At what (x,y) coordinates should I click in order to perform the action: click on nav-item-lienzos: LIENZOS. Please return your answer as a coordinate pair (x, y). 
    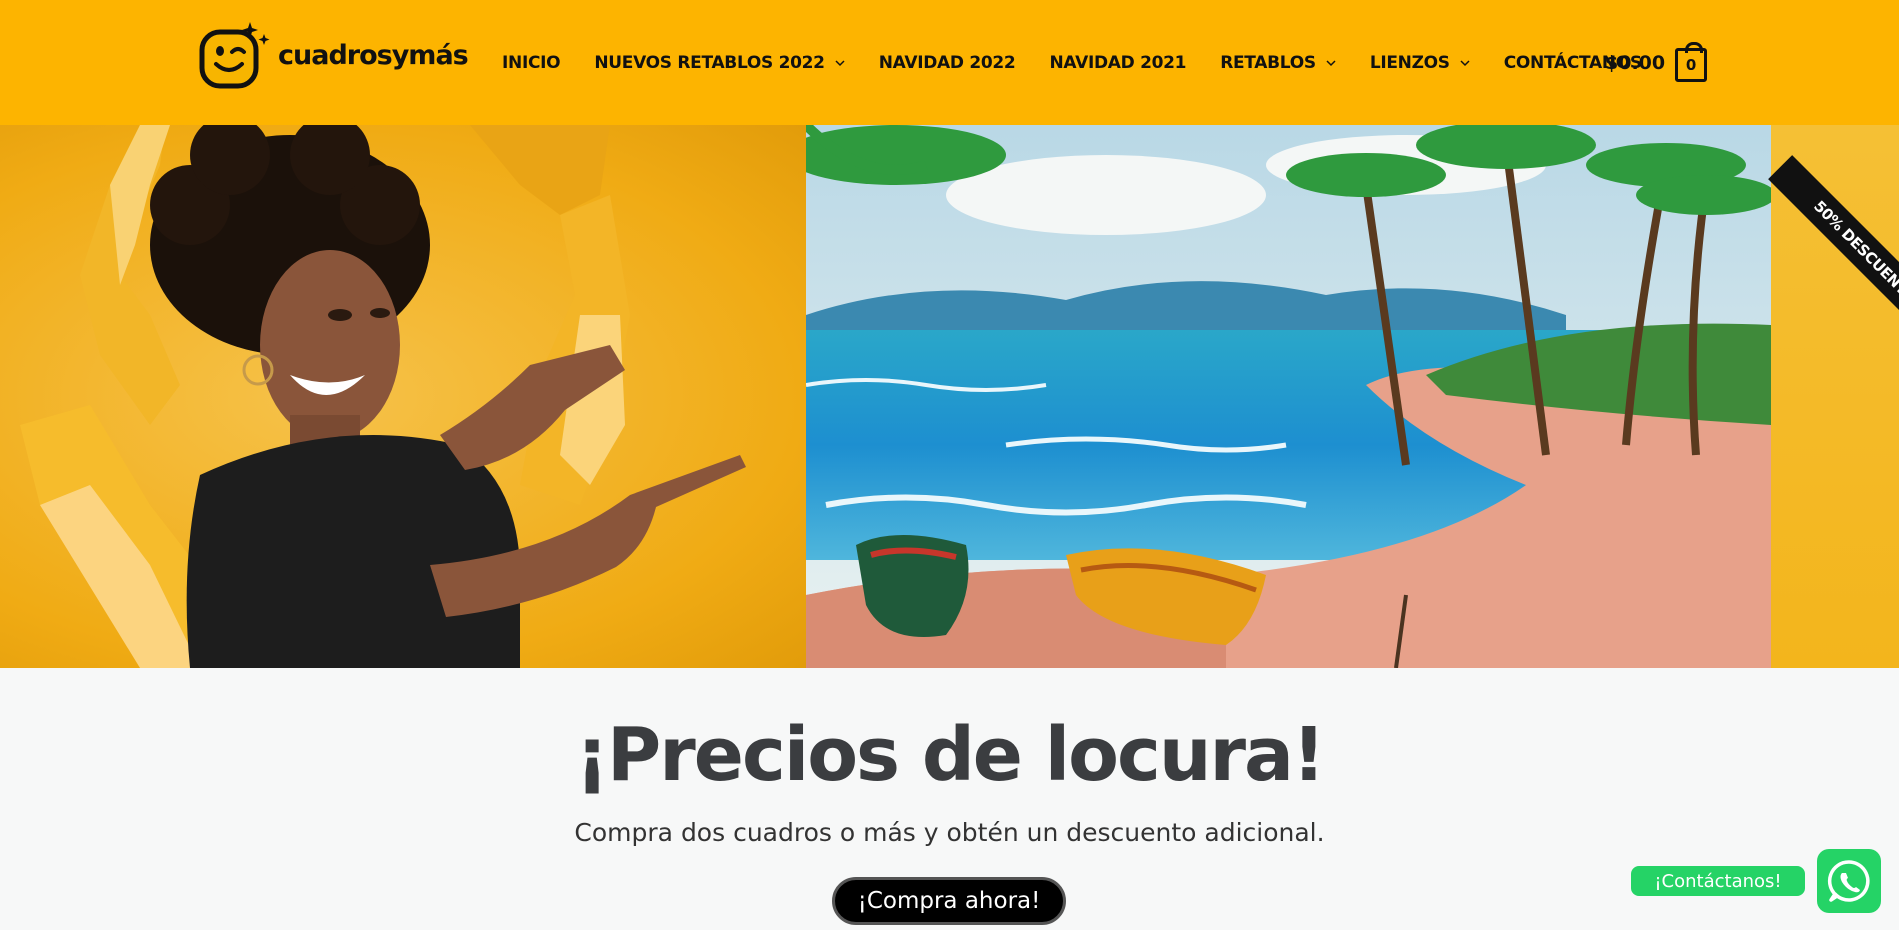
    Looking at the image, I should click on (1420, 63).